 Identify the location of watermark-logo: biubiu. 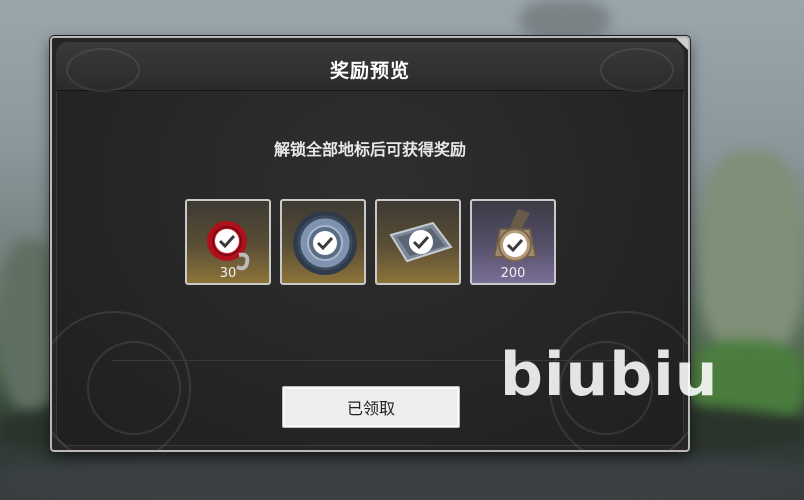
(609, 375).